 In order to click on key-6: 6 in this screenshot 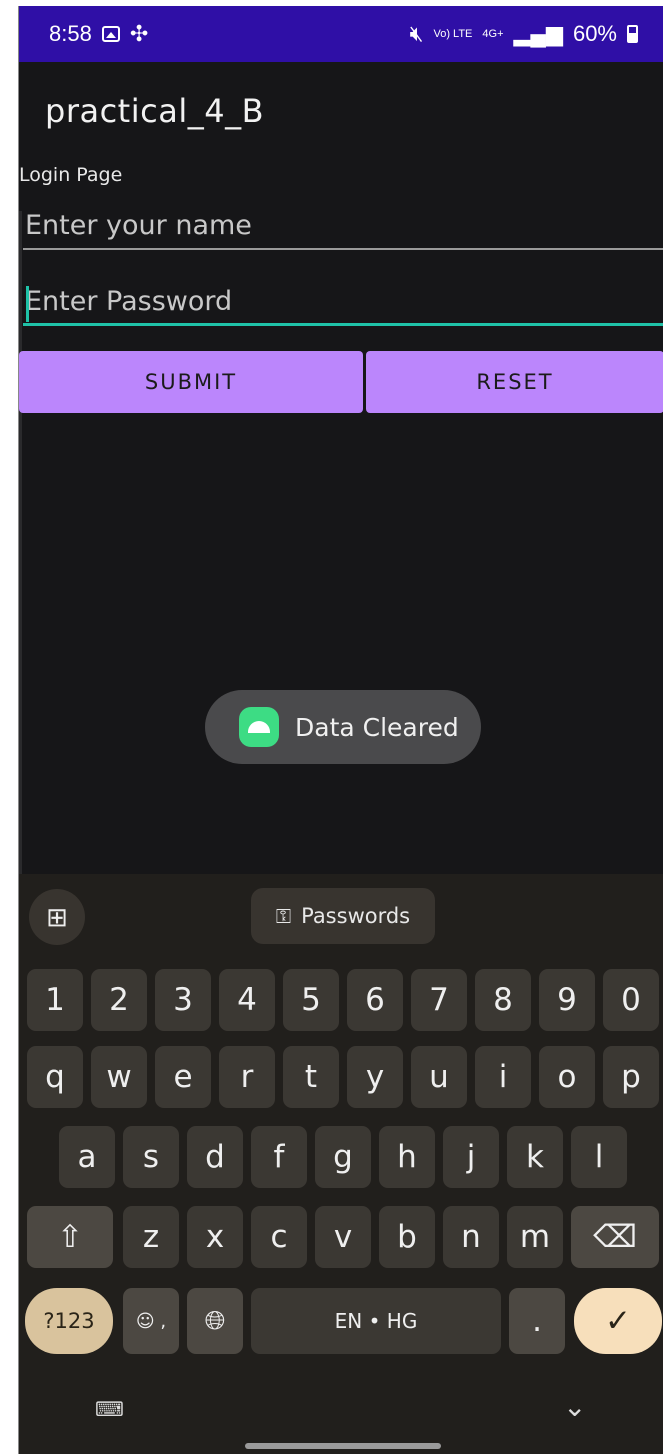, I will do `click(375, 1000)`.